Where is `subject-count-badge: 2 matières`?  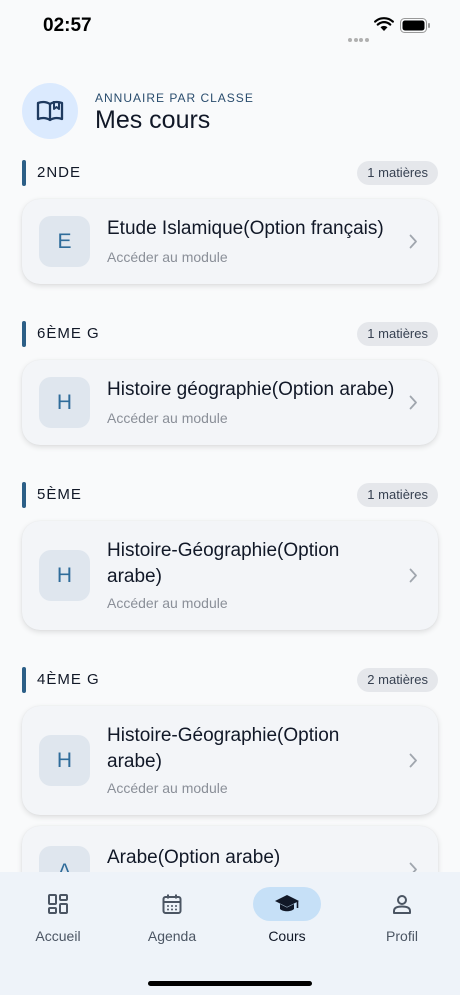
subject-count-badge: 2 matières is located at coordinates (397, 680).